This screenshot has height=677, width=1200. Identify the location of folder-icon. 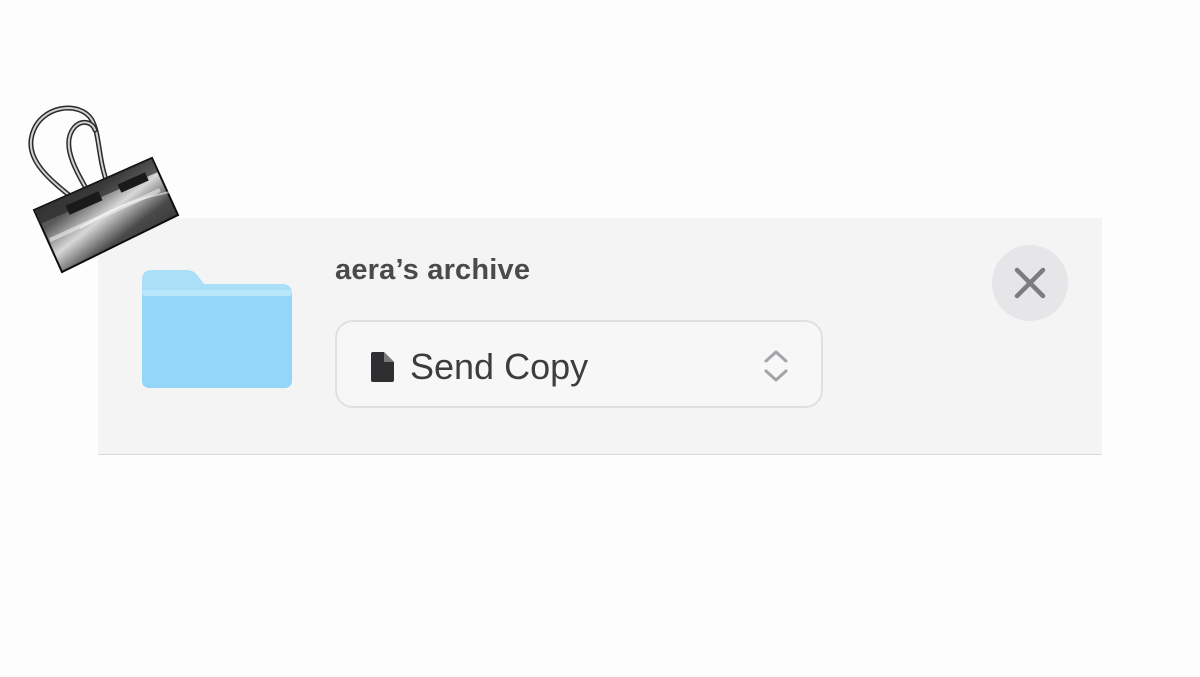
(216, 329).